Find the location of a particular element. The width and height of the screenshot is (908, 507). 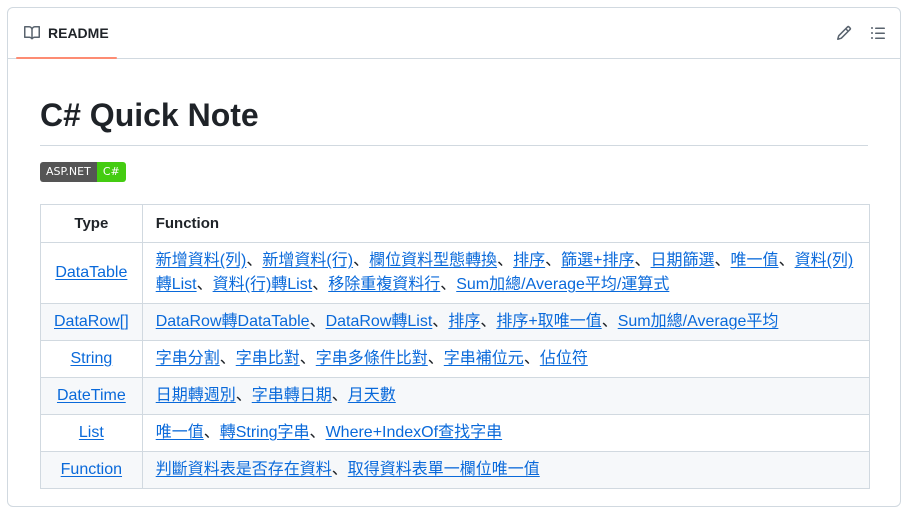

function-link: 新增資料(行) is located at coordinates (307, 260).